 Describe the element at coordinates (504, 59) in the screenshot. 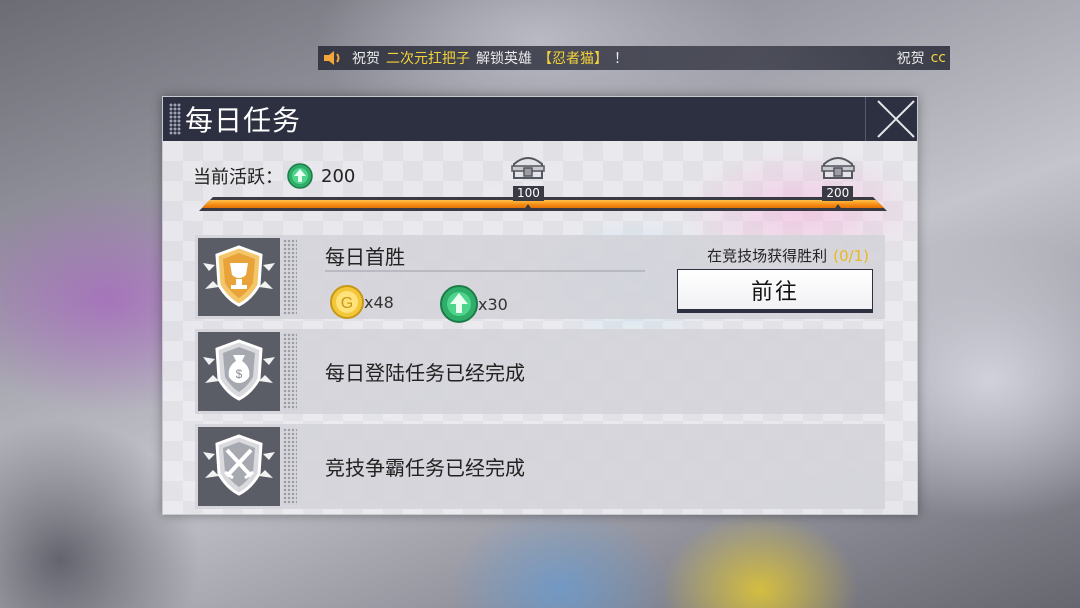

I see `marquee-action: 解锁英雄` at that location.